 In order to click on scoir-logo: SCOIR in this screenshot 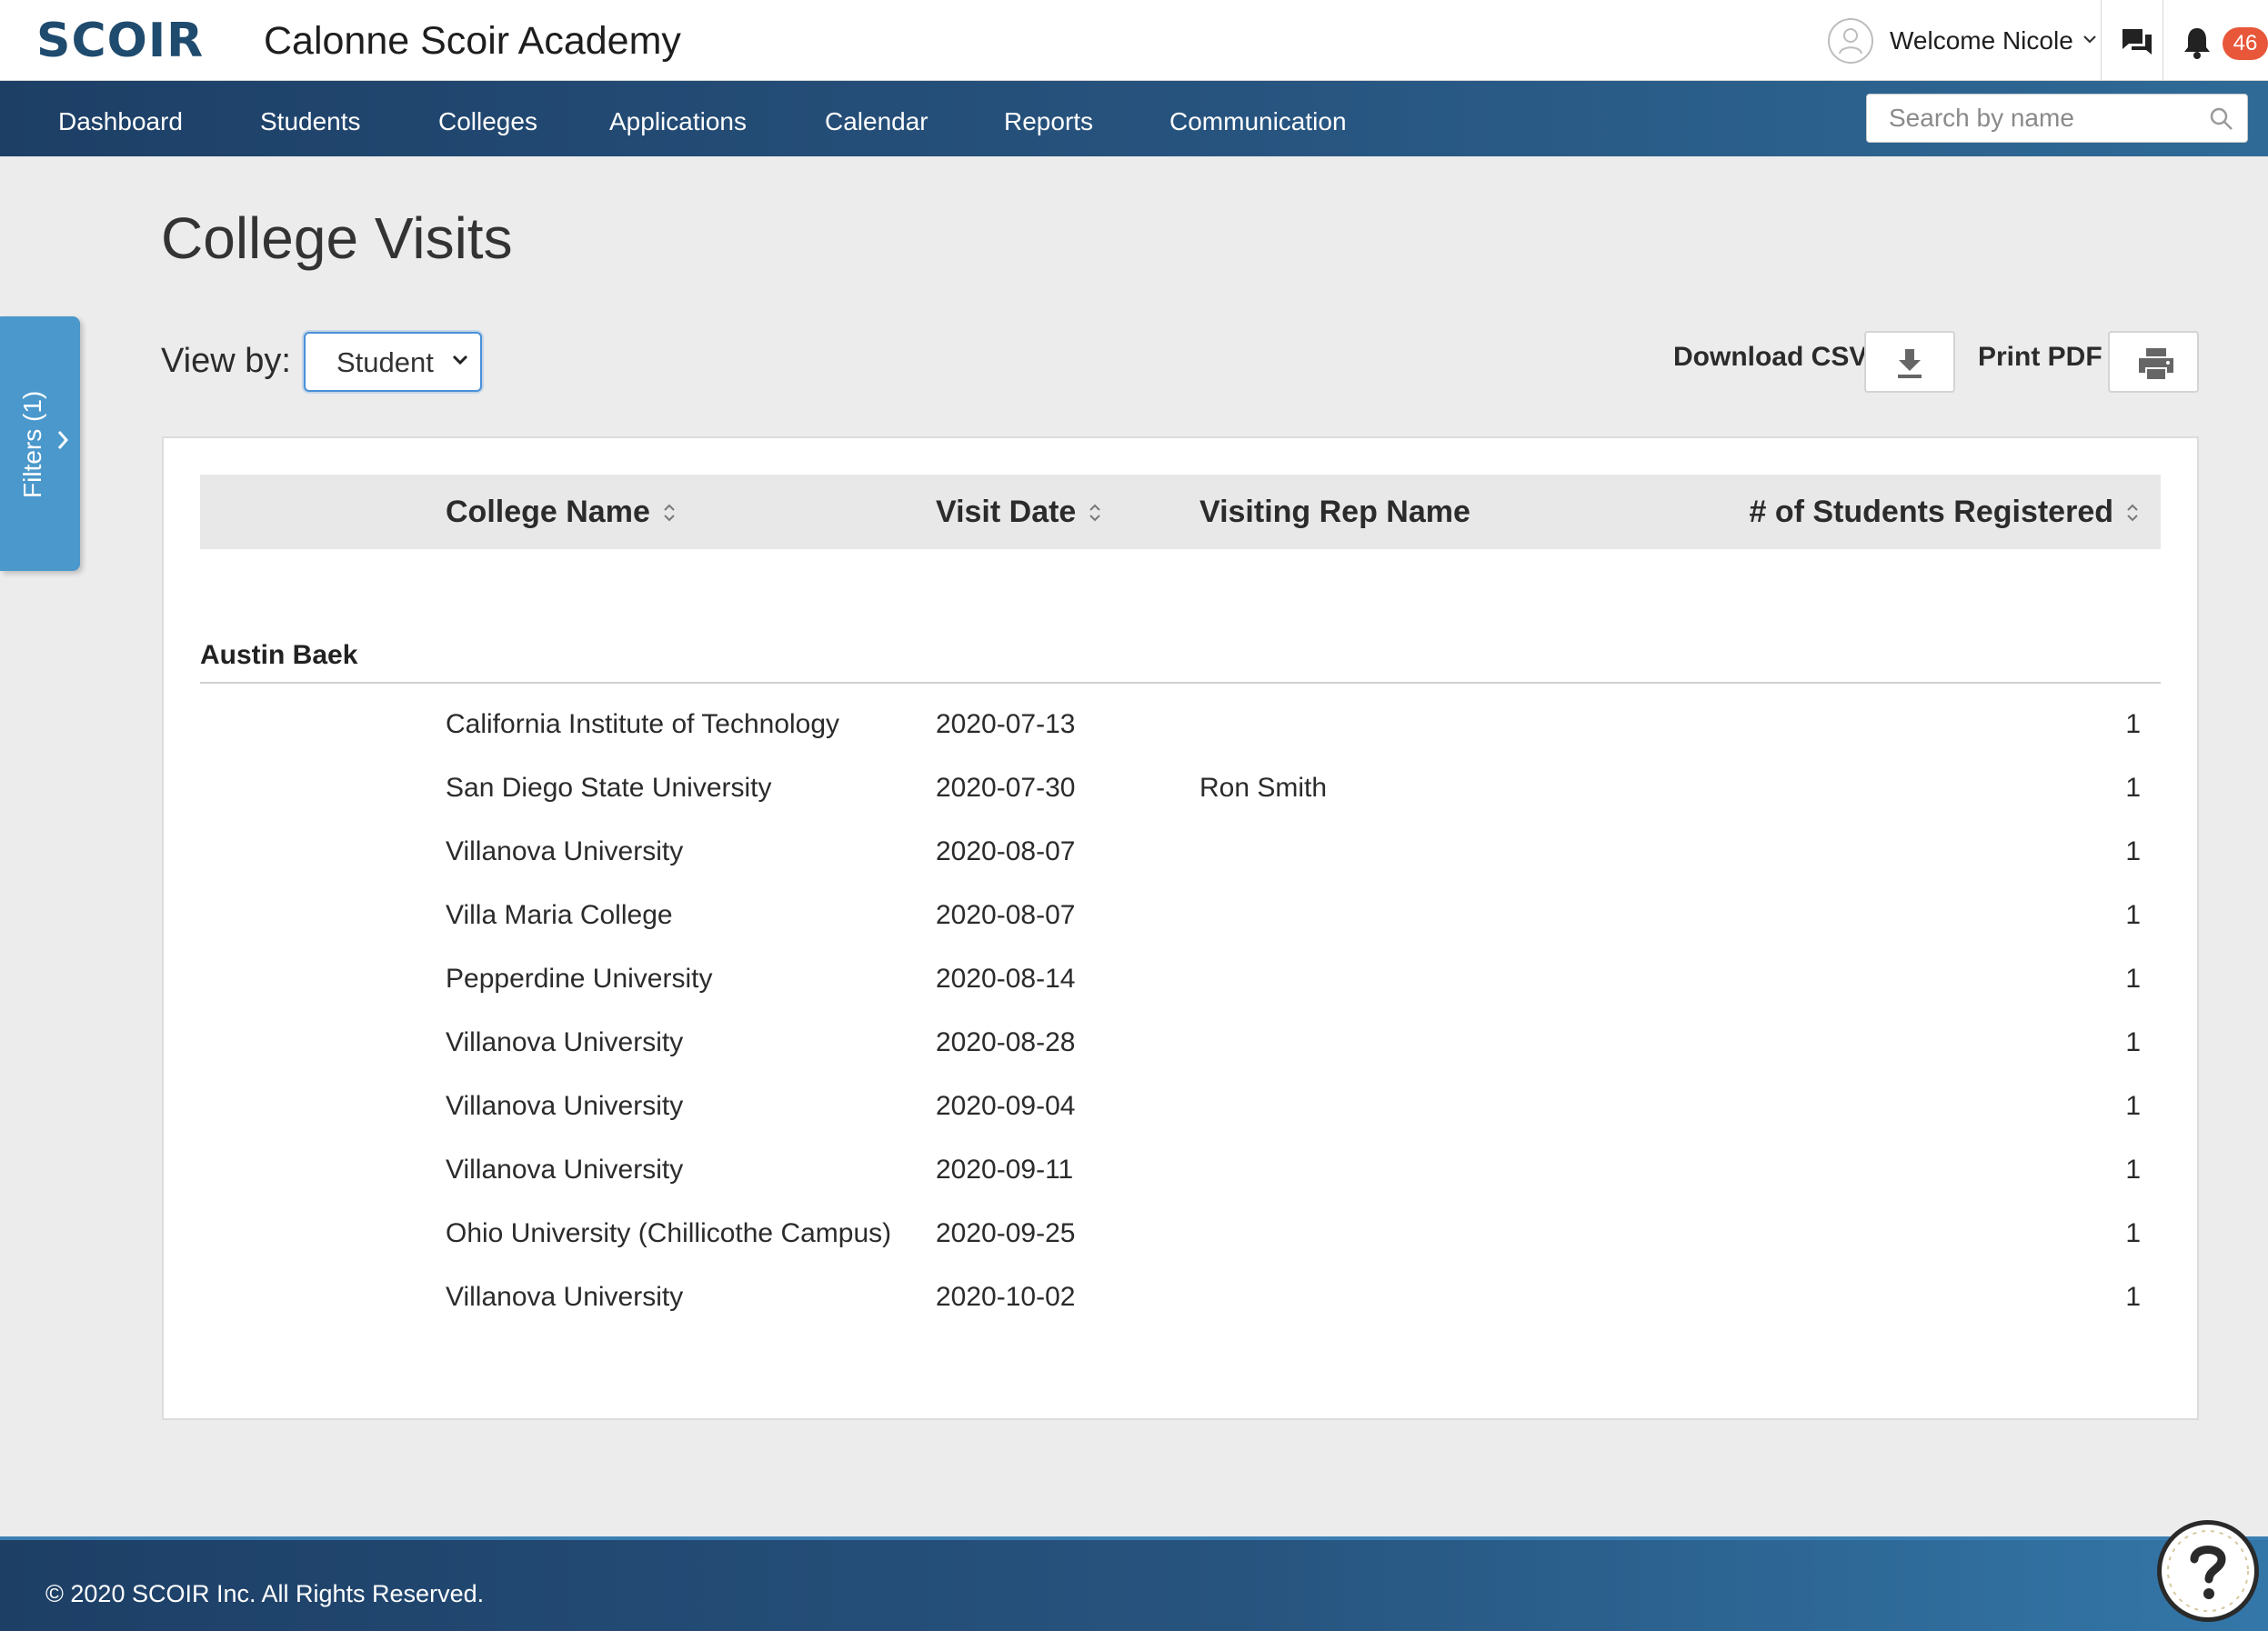, I will do `click(120, 41)`.